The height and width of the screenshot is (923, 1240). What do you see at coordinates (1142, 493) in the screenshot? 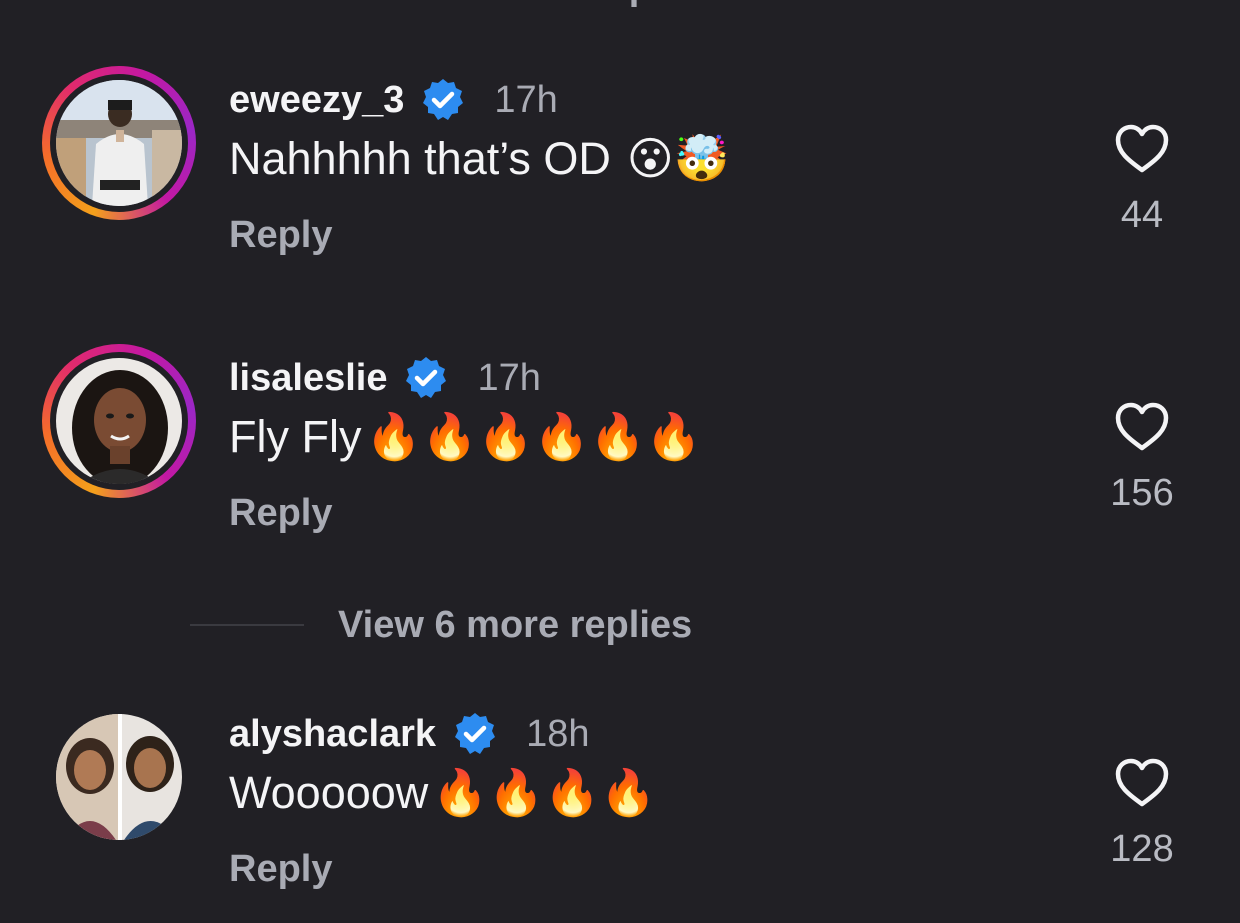
I see `like-count: 156` at bounding box center [1142, 493].